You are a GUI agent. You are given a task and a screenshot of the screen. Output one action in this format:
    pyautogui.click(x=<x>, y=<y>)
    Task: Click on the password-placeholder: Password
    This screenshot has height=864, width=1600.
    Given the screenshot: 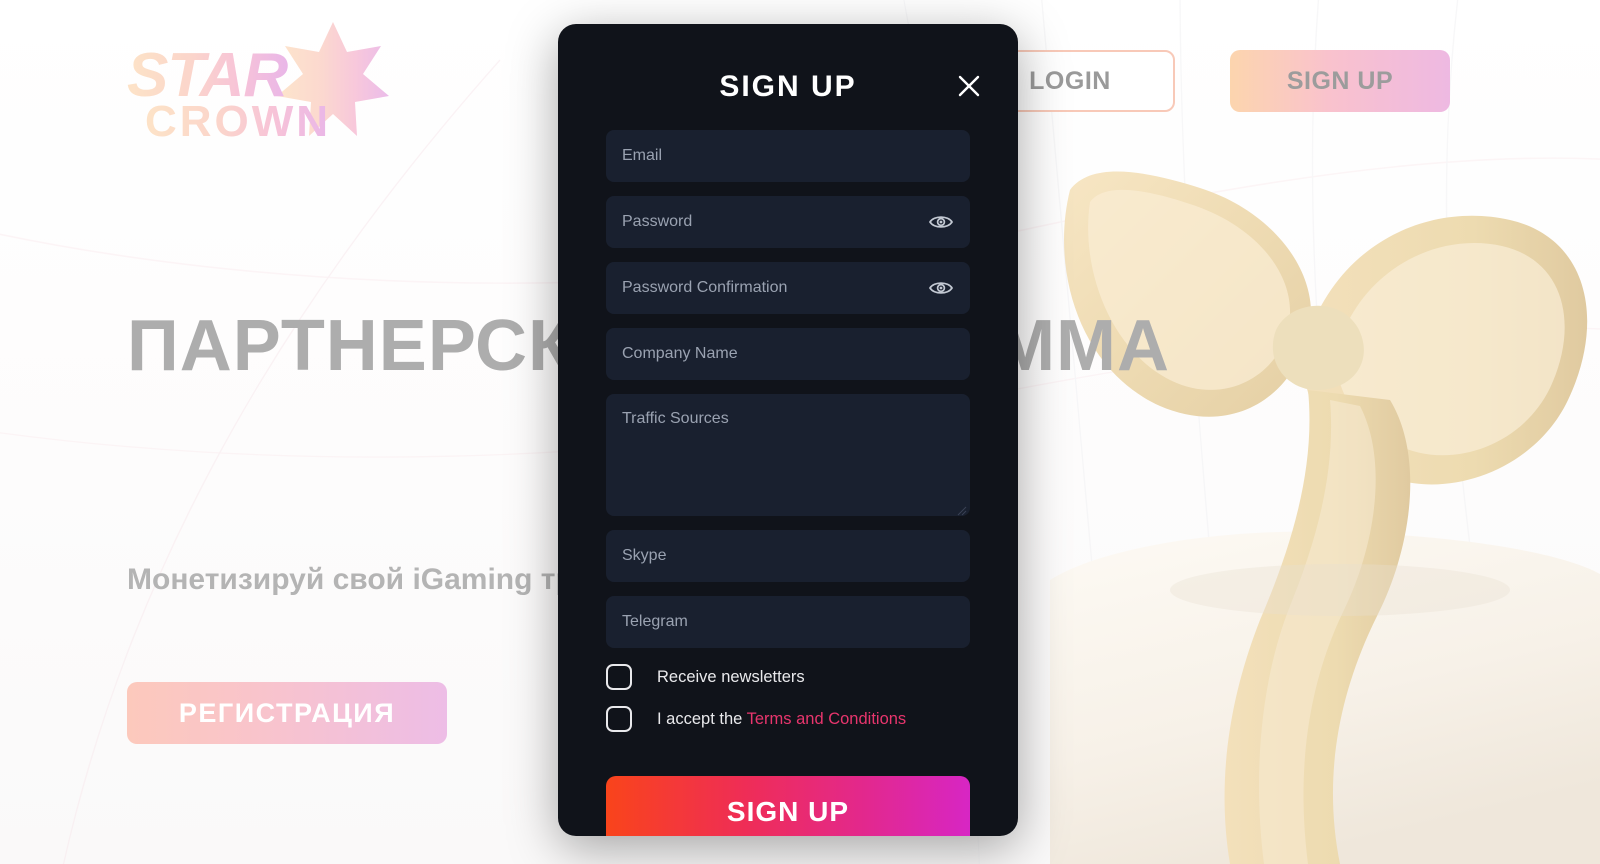 What is the action you would take?
    pyautogui.click(x=657, y=221)
    